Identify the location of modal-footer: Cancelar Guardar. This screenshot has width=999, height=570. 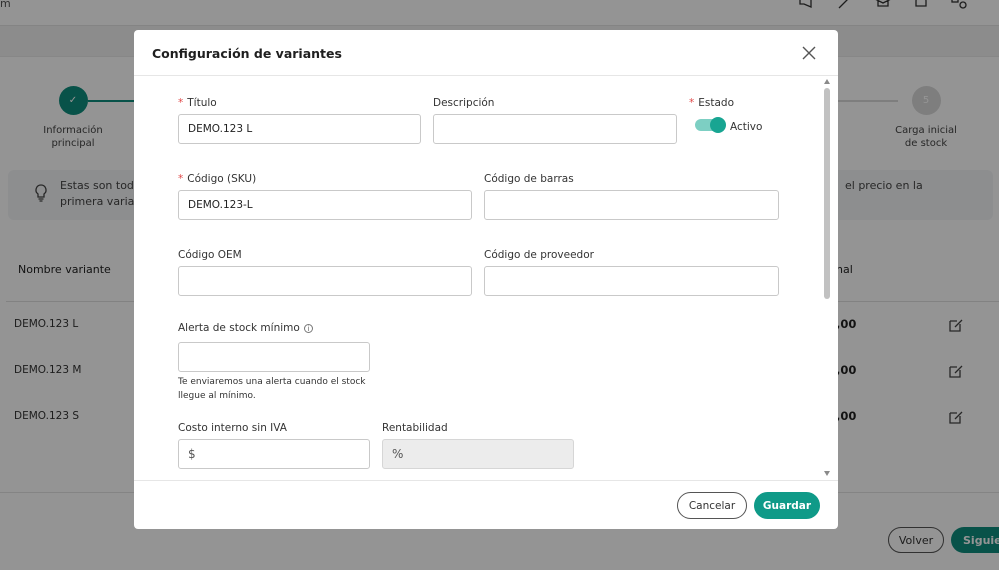
(486, 504).